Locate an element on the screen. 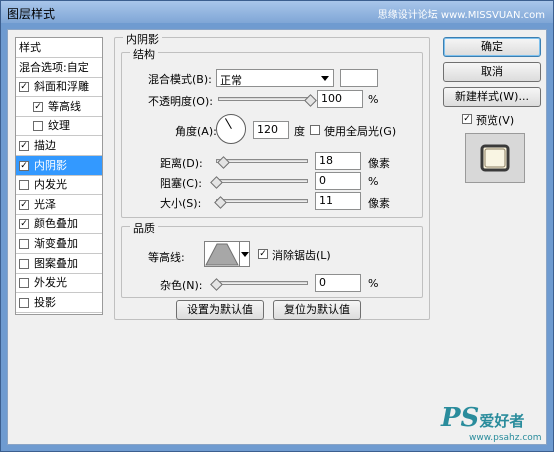 This screenshot has width=554, height=452. style-list-item: 混合选项:自定 is located at coordinates (59, 68).